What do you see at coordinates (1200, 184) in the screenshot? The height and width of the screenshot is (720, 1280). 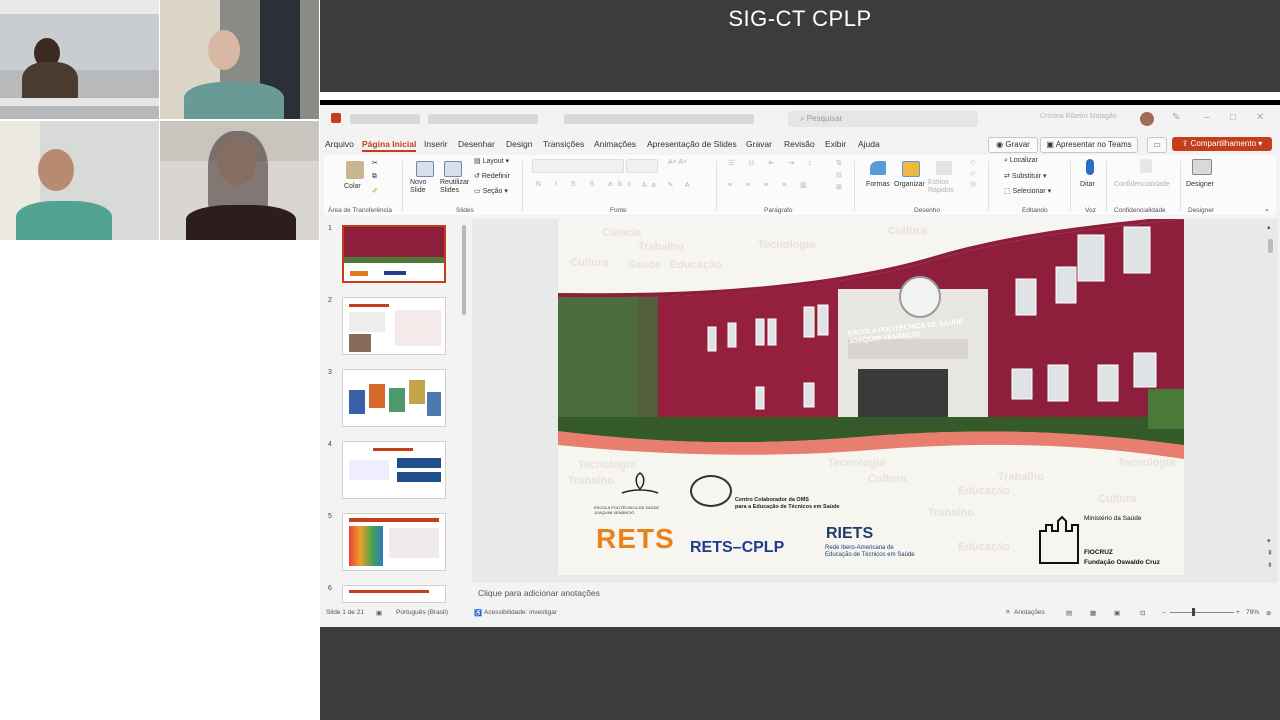 I see `designer-button: Designer` at bounding box center [1200, 184].